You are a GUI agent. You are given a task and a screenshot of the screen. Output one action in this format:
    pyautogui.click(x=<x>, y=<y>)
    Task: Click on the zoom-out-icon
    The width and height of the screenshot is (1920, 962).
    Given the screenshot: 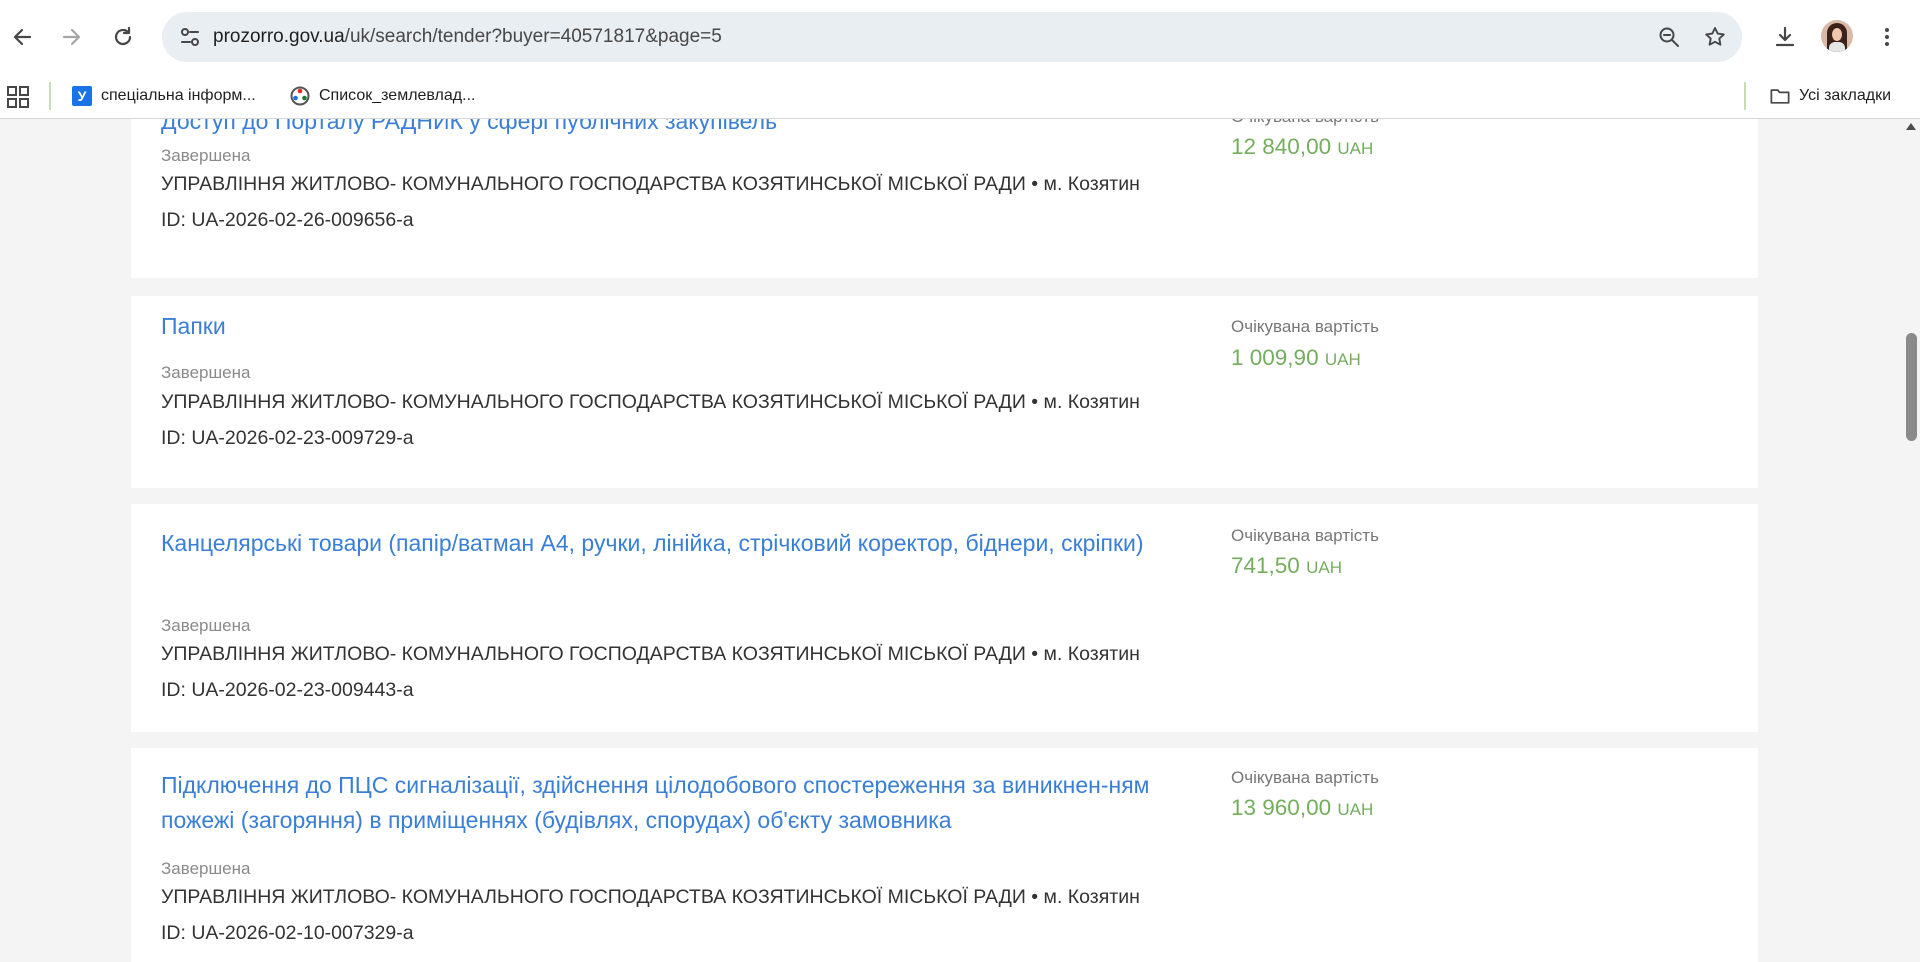 What is the action you would take?
    pyautogui.click(x=1669, y=37)
    